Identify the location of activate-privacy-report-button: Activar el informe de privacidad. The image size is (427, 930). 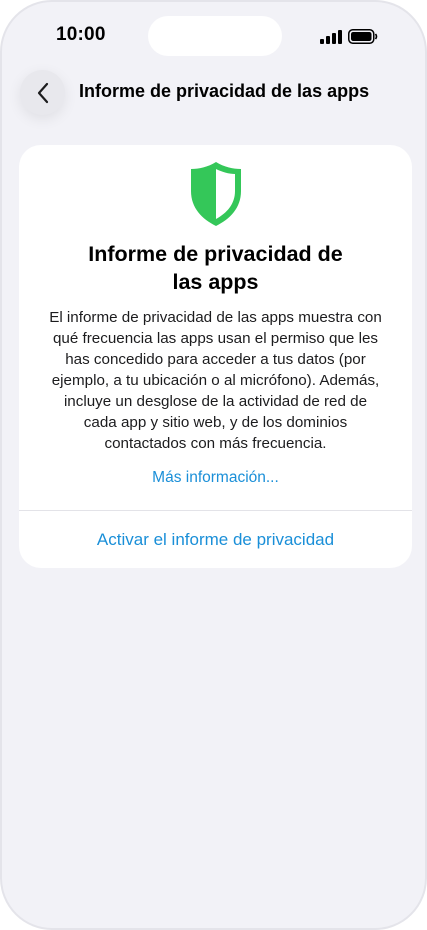
(215, 539).